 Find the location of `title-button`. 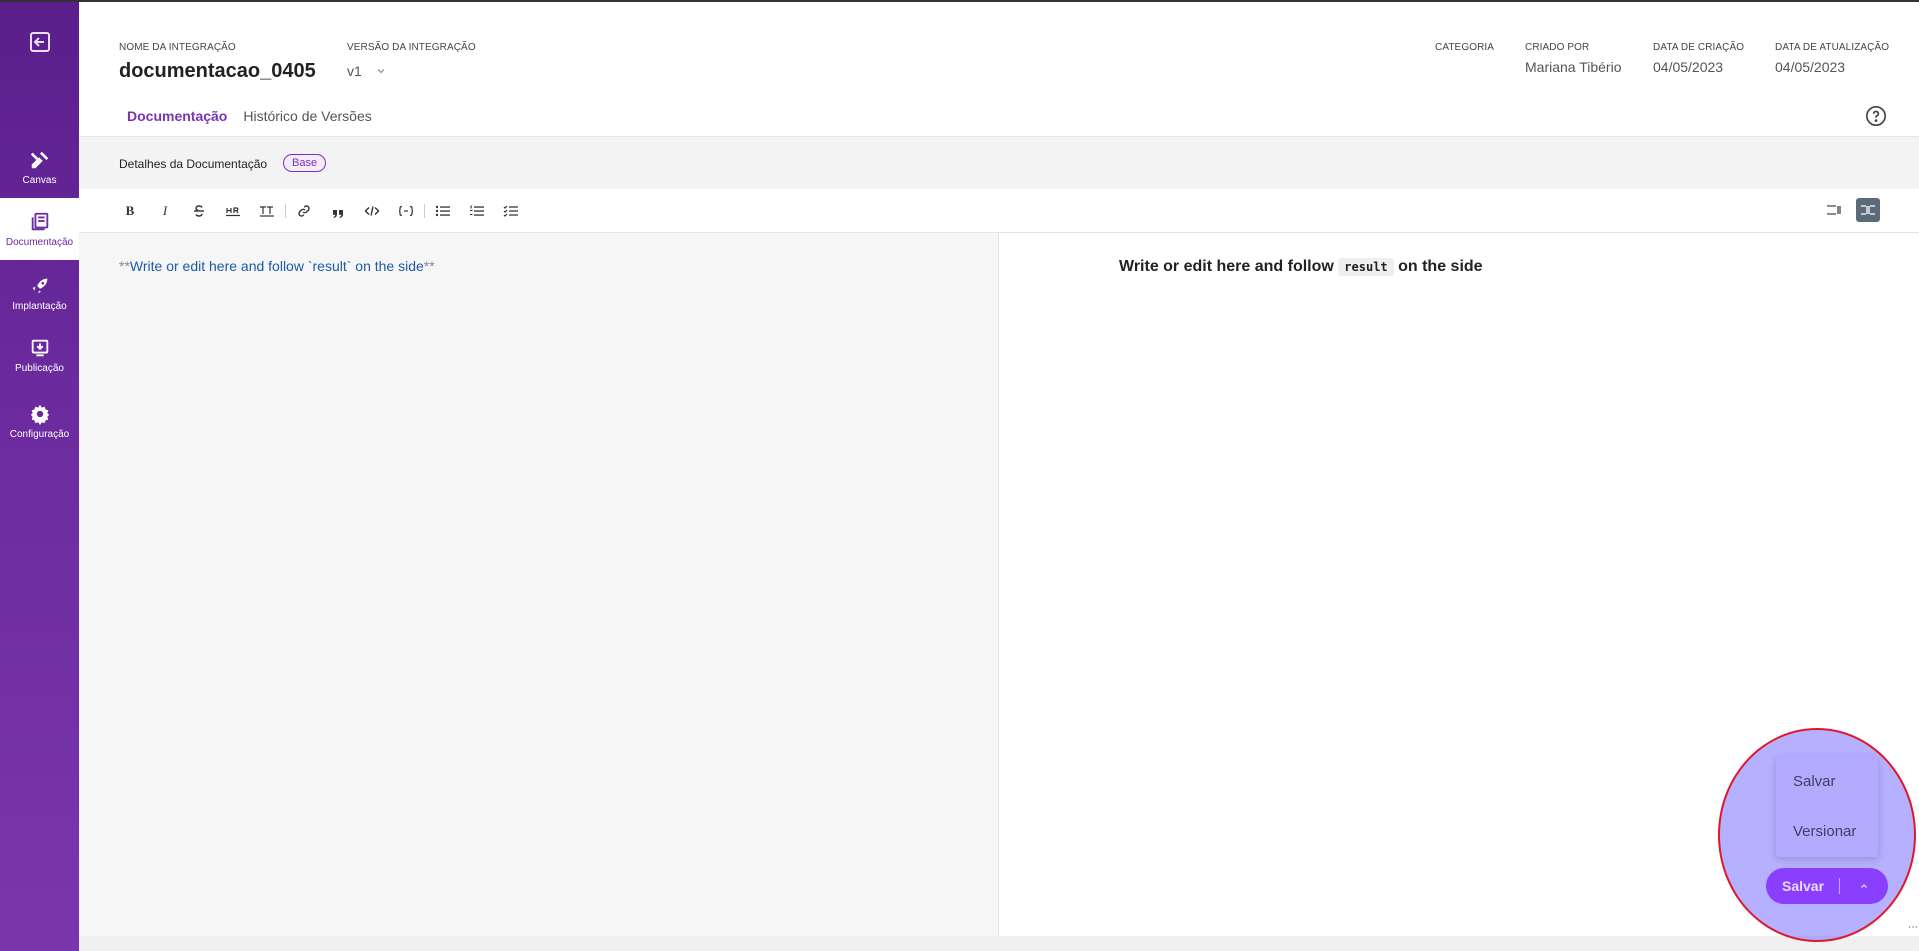

title-button is located at coordinates (267, 211).